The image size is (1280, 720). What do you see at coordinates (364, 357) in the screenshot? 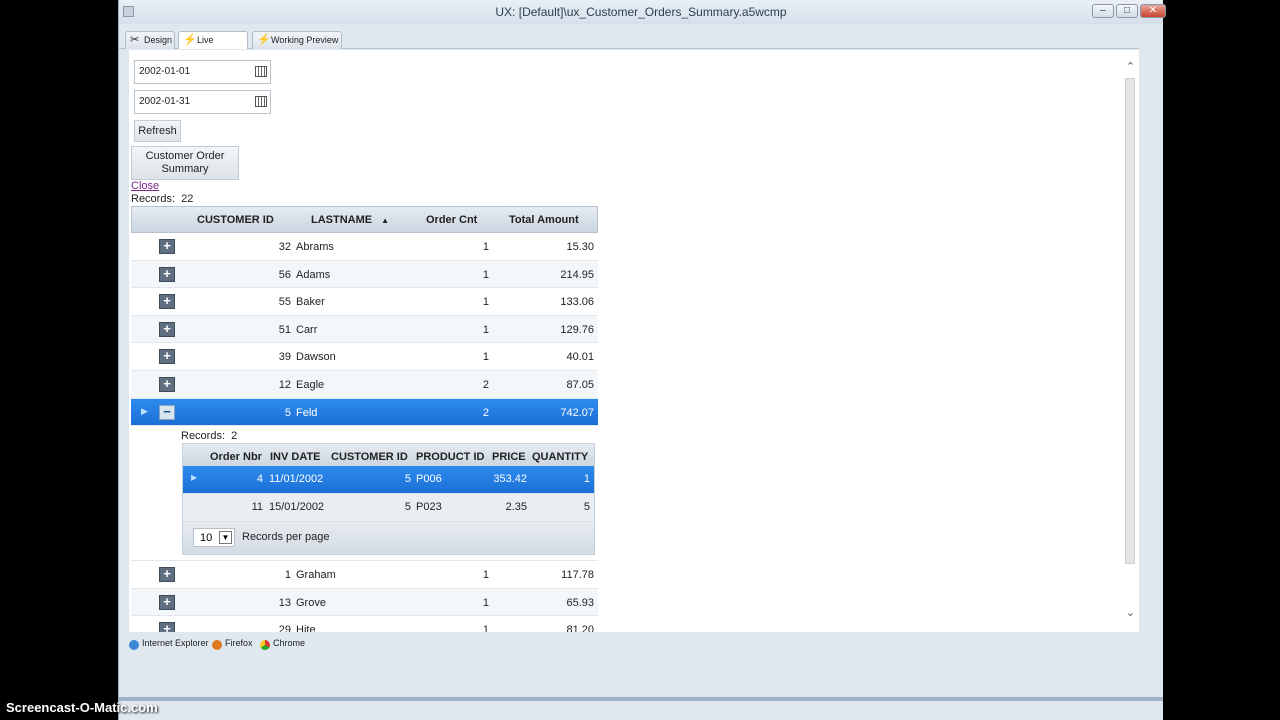
I see `table-row: +39 Dawson 1 40.01` at bounding box center [364, 357].